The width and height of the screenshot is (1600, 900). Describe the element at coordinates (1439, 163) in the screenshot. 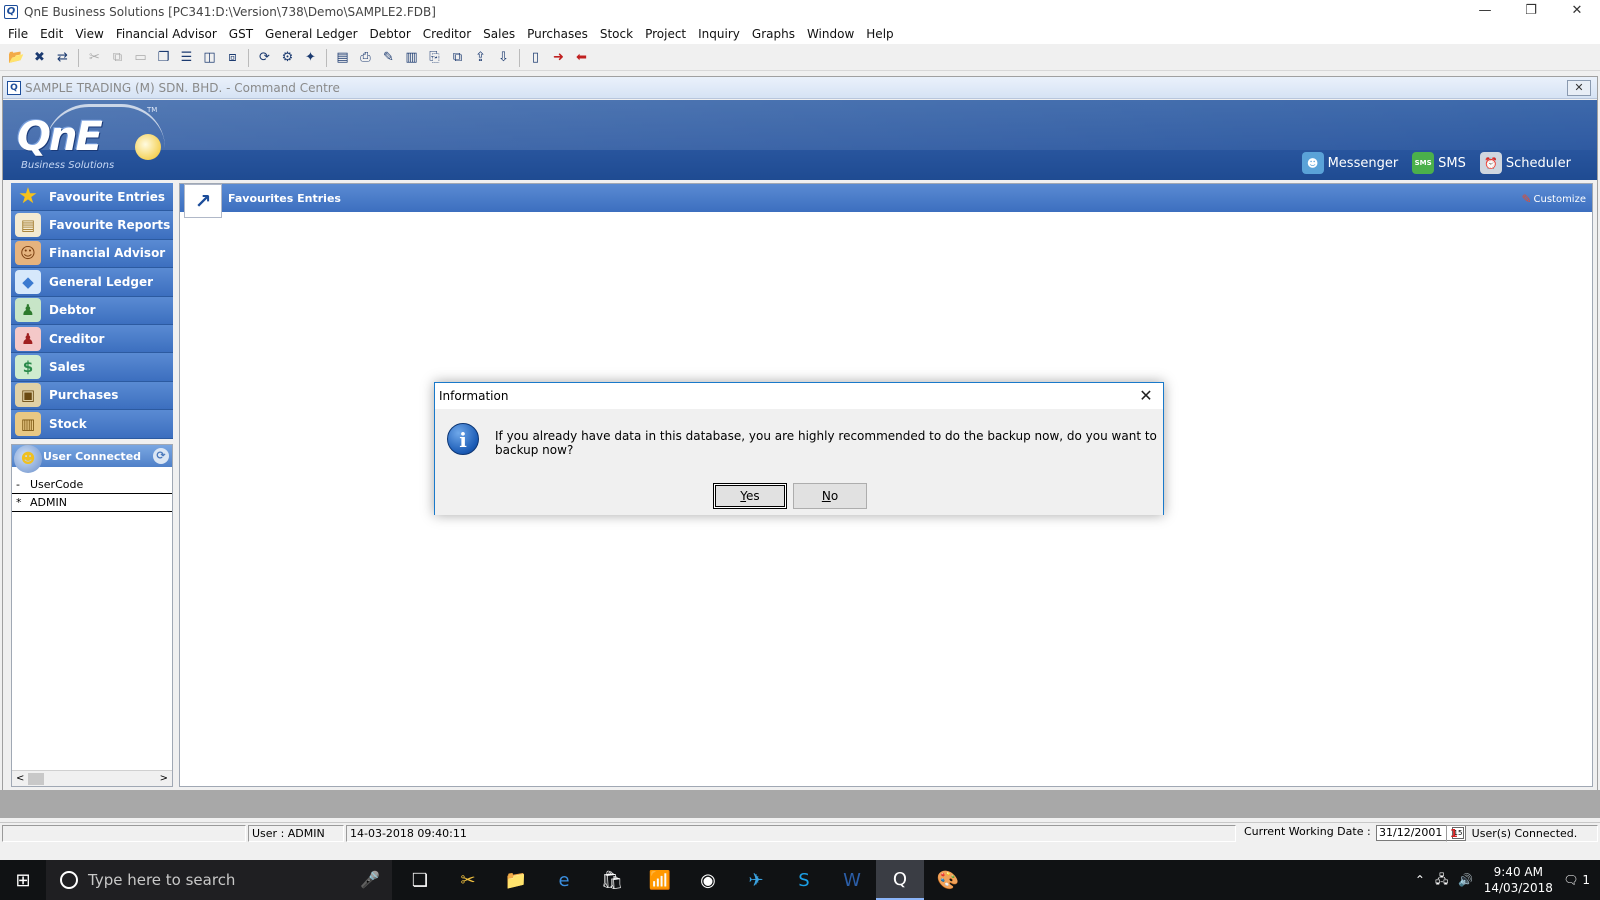

I see `sms-link: SMS SMS` at that location.